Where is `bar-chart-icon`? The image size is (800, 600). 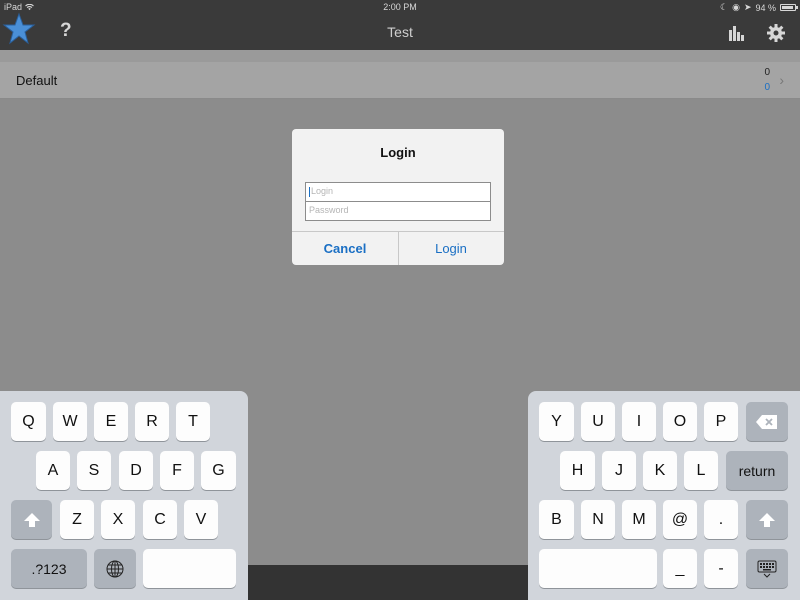
bar-chart-icon is located at coordinates (737, 33).